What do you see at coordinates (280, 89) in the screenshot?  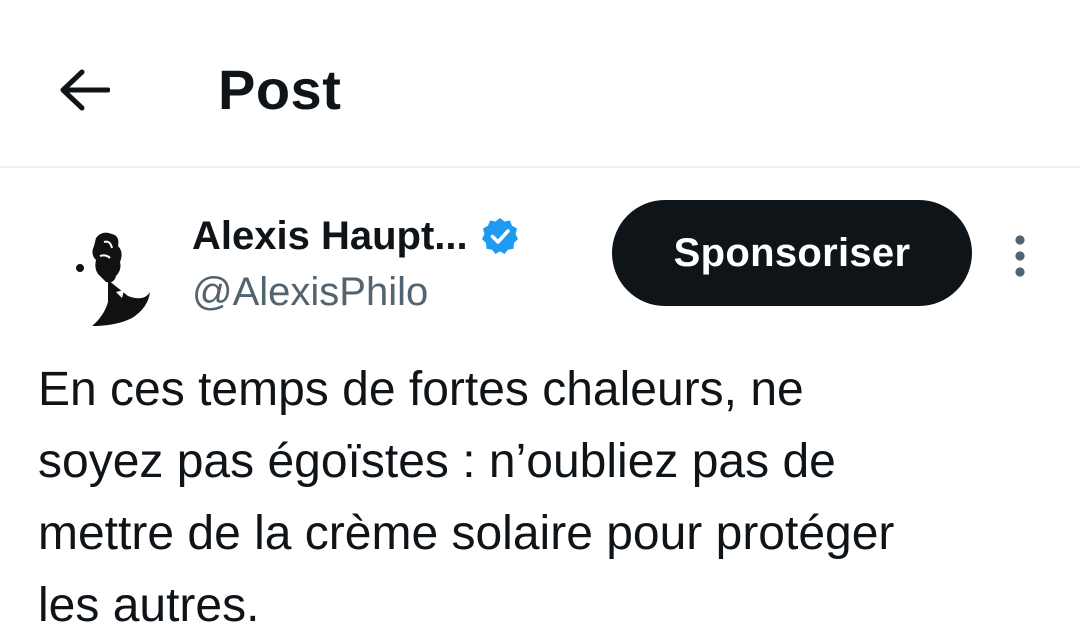 I see `page-title: Post` at bounding box center [280, 89].